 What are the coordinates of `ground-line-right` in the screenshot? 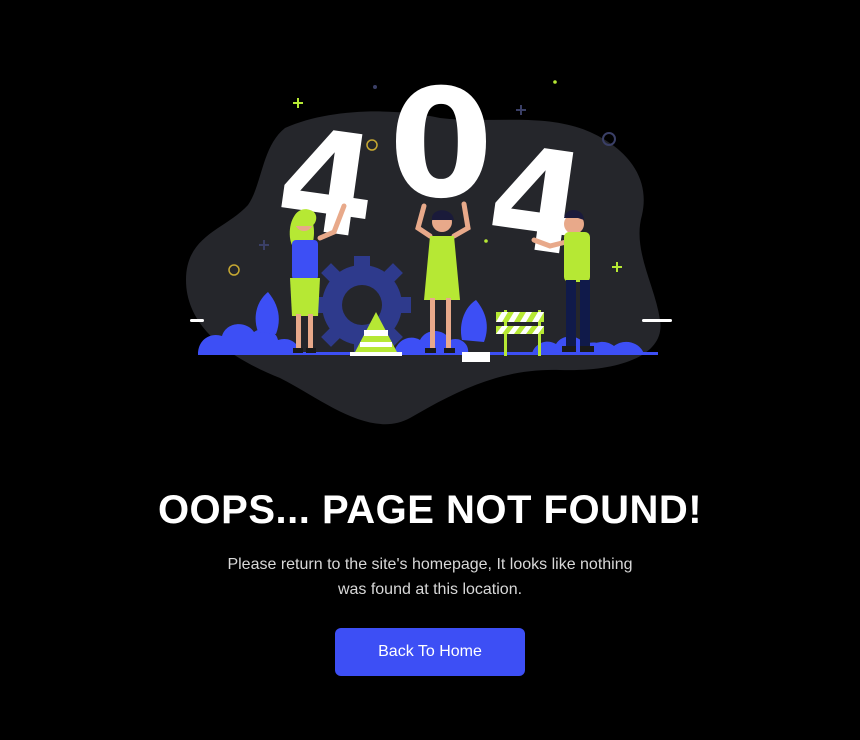 It's located at (657, 320).